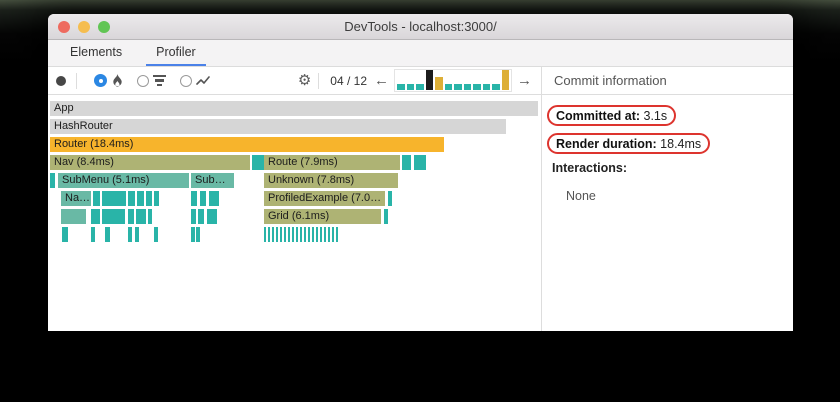  What do you see at coordinates (117, 80) in the screenshot?
I see `flame-icon` at bounding box center [117, 80].